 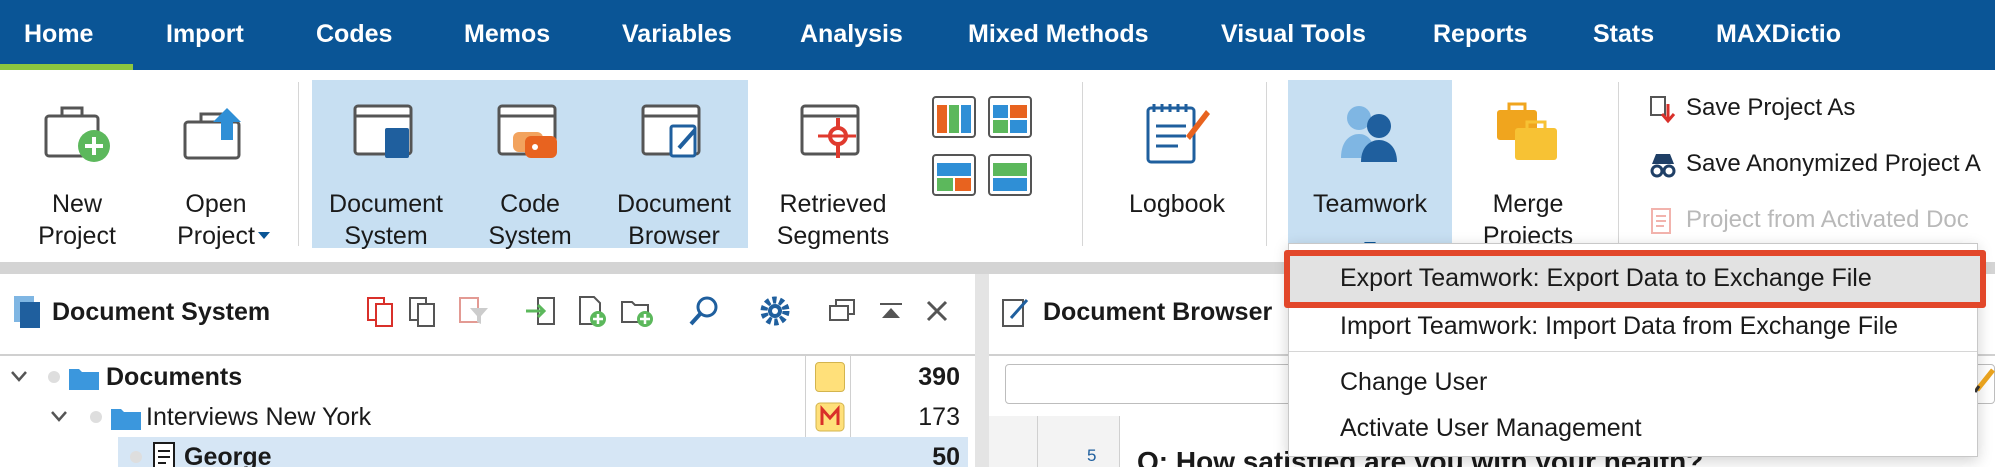 What do you see at coordinates (591, 311) in the screenshot?
I see `new-document-icon` at bounding box center [591, 311].